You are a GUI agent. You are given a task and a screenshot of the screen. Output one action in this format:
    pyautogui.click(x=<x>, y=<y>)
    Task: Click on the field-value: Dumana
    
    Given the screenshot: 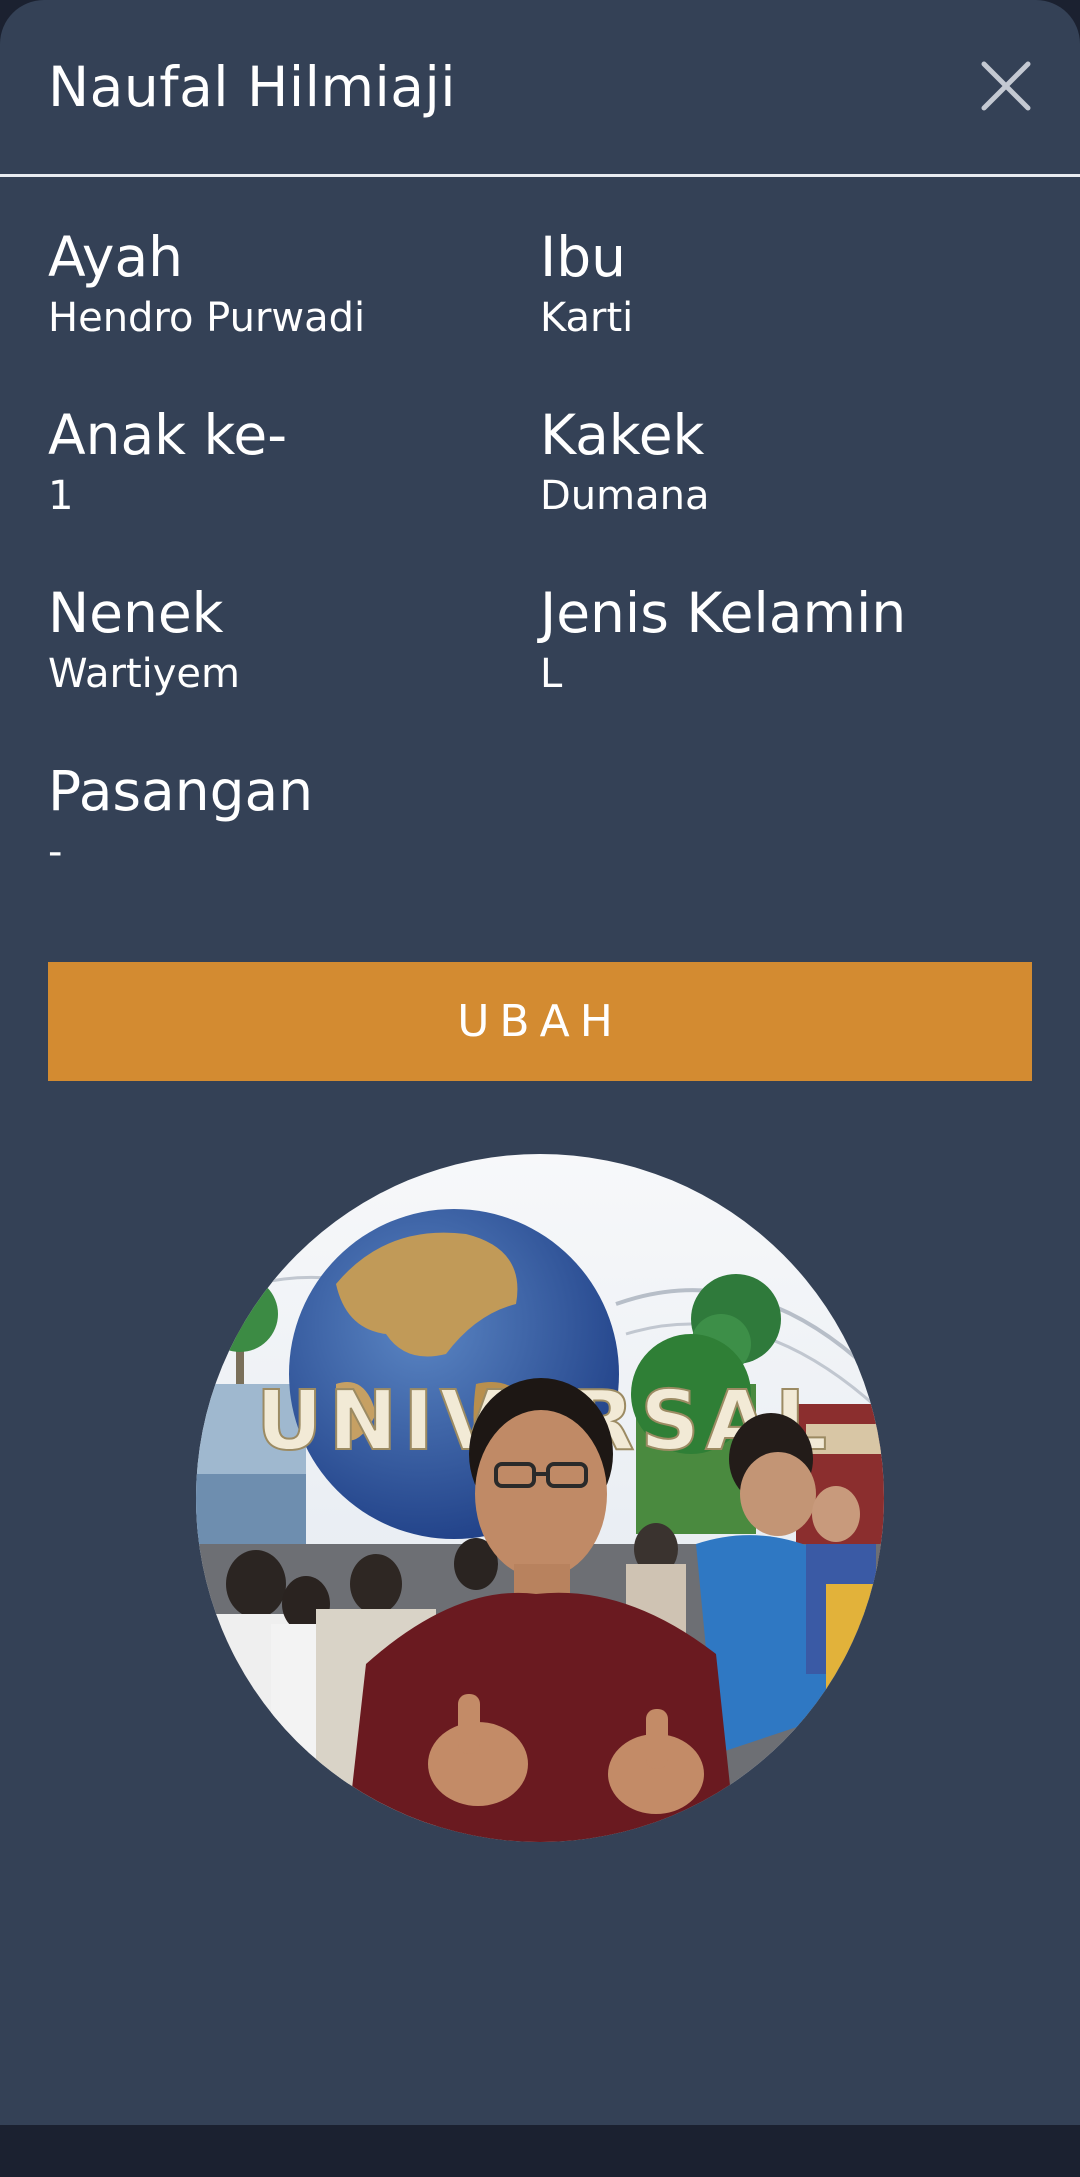 What is the action you would take?
    pyautogui.click(x=625, y=496)
    